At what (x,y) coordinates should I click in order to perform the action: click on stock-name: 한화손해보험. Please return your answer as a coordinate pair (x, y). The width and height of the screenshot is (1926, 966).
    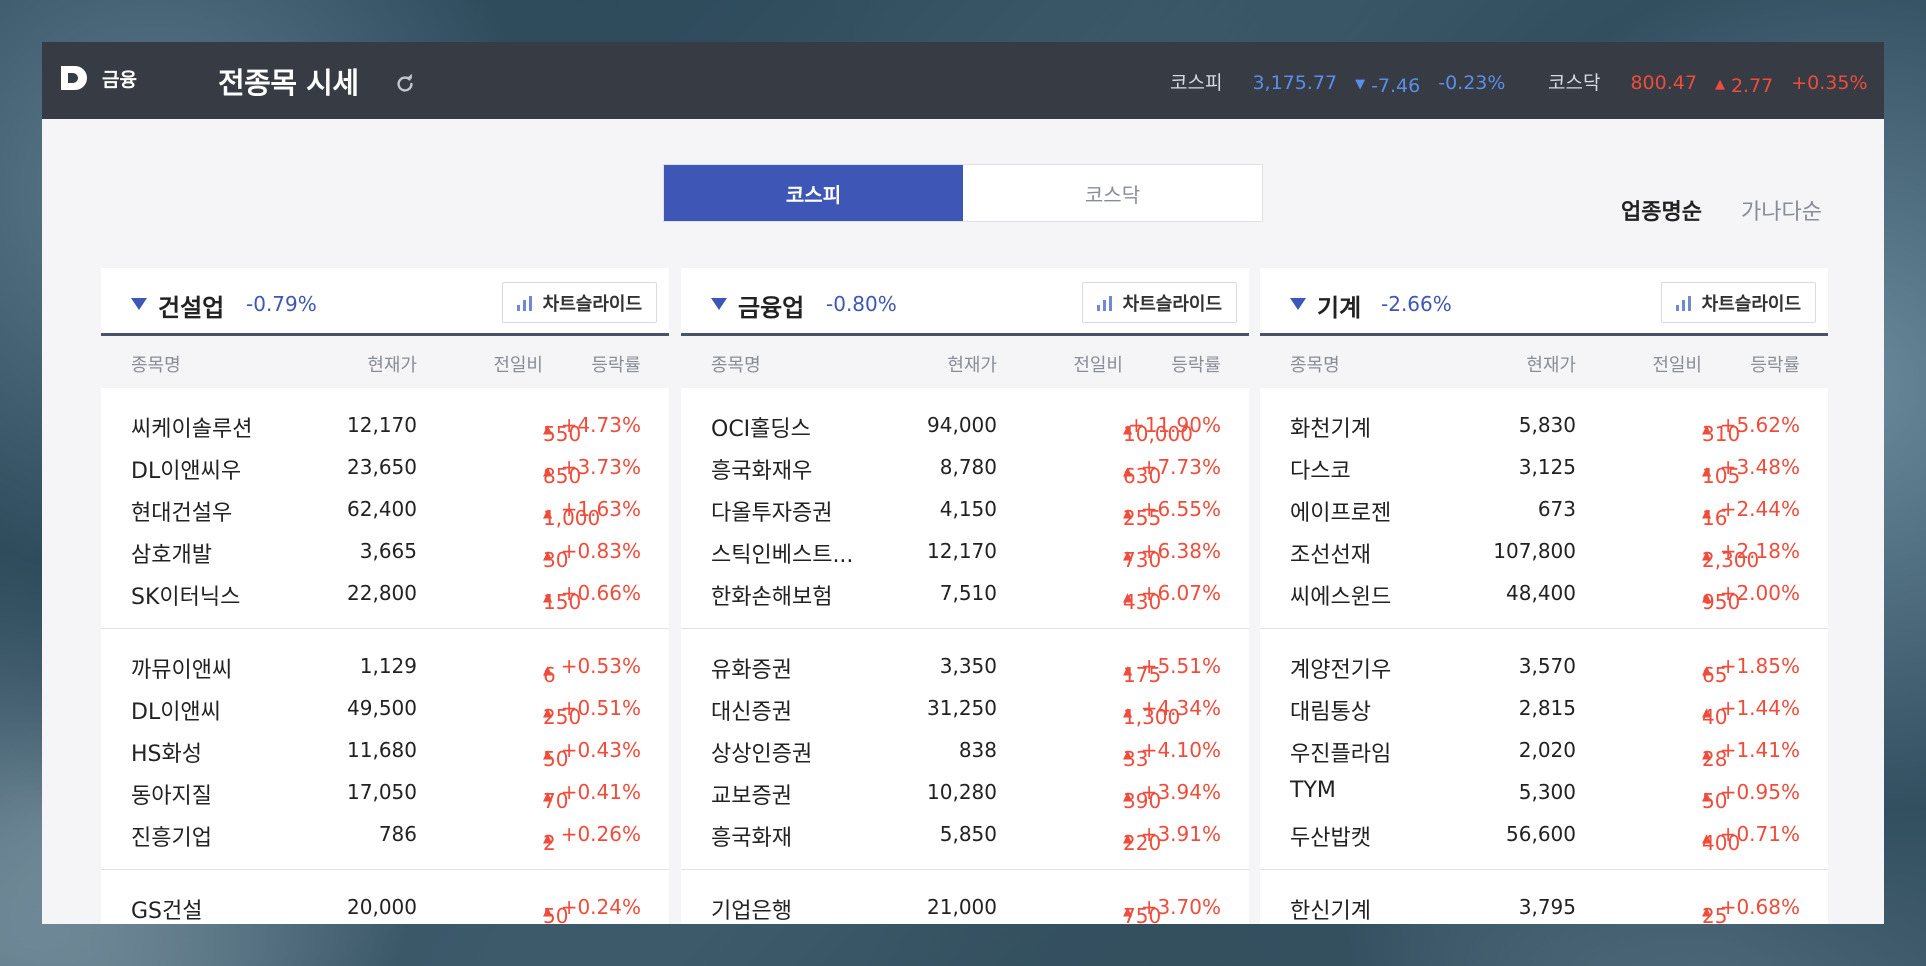
    Looking at the image, I should click on (771, 595).